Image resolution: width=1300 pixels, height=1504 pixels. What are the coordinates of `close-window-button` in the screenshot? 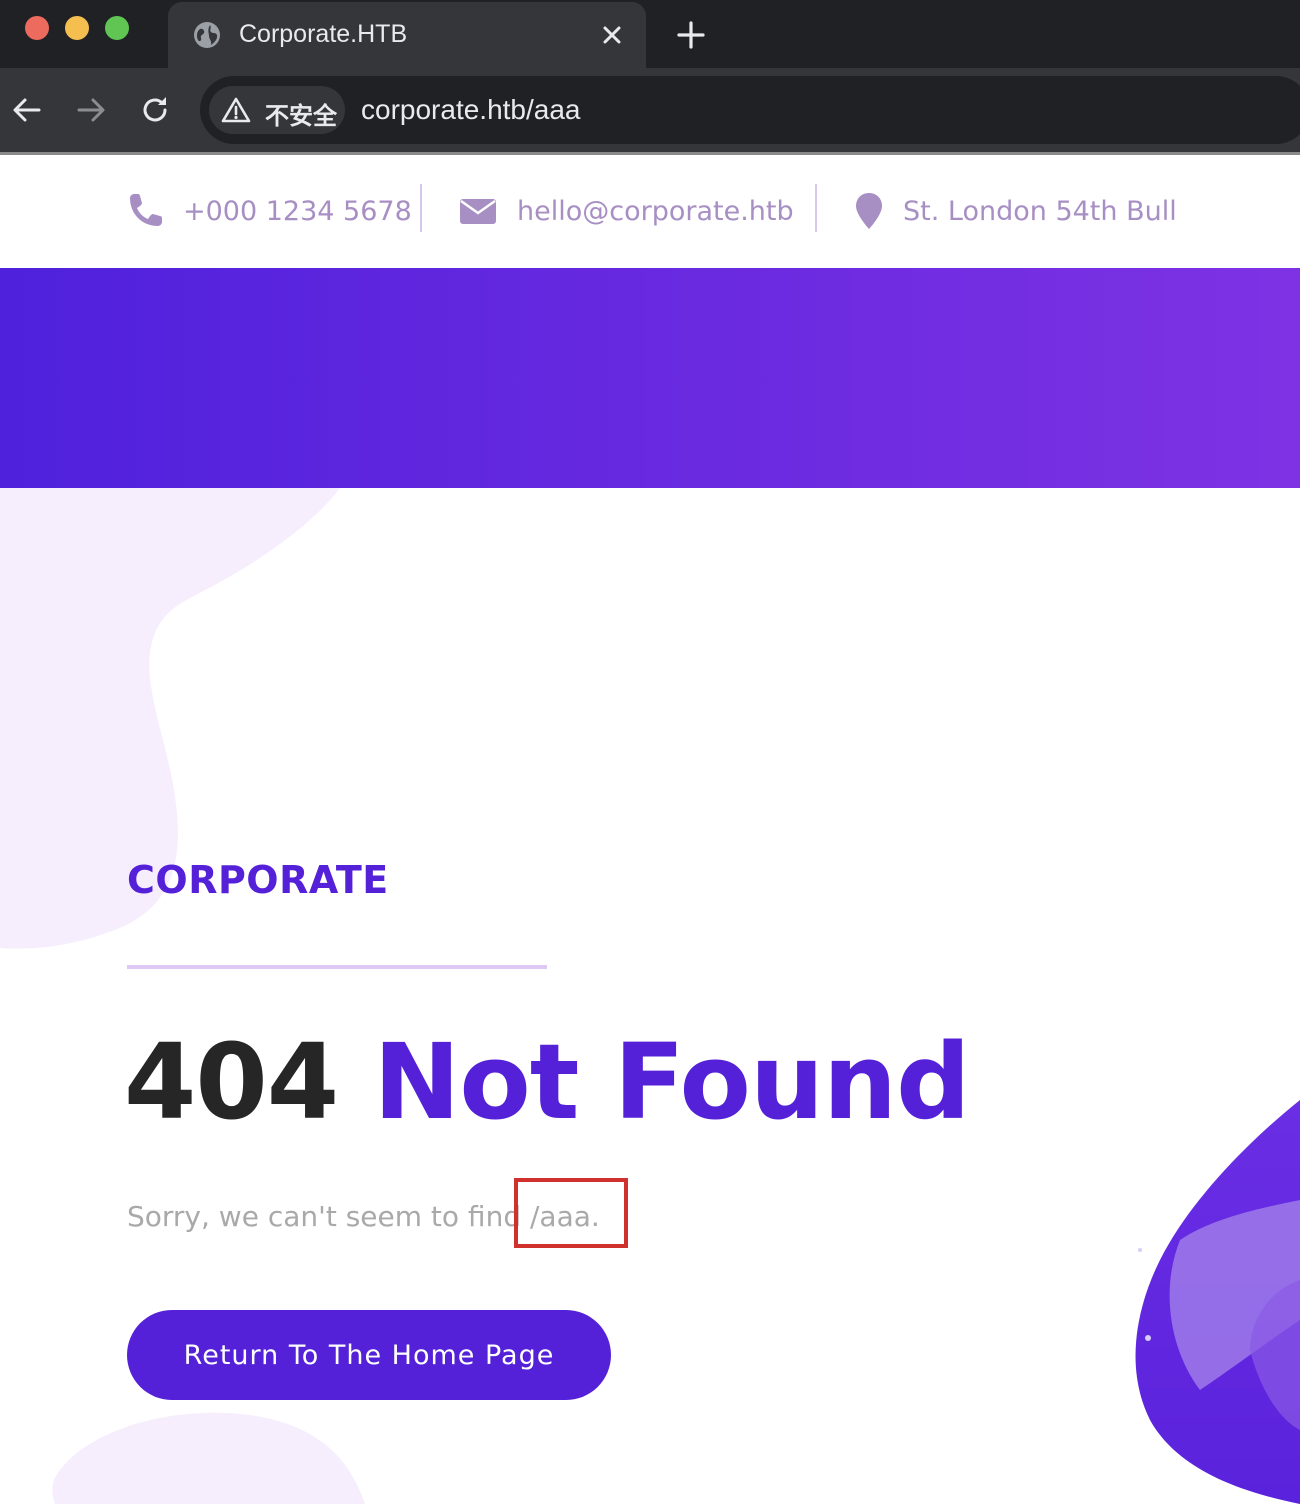 It's located at (37, 28).